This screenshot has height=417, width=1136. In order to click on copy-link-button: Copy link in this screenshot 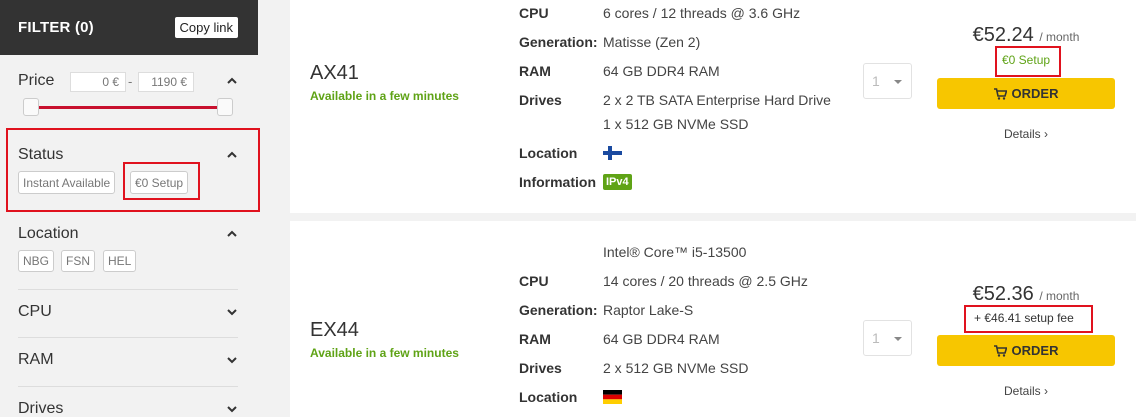, I will do `click(206, 27)`.